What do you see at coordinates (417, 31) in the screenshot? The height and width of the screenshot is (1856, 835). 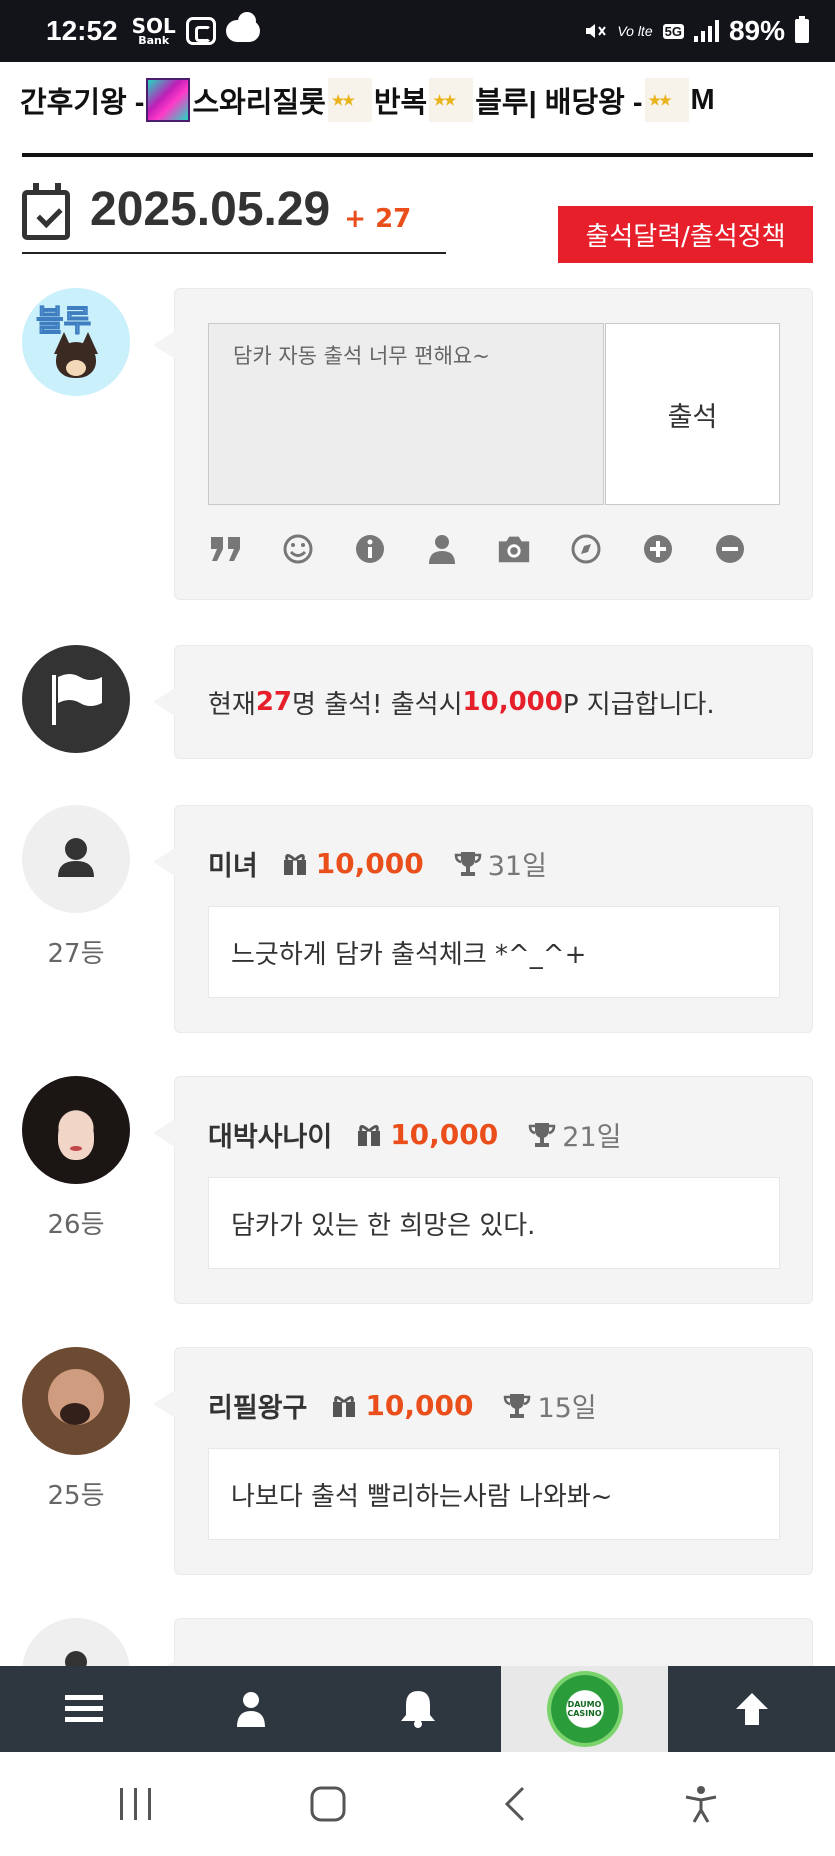 I see `status-bar: 12:52 SOL Bank Vo lte 5G 89%` at bounding box center [417, 31].